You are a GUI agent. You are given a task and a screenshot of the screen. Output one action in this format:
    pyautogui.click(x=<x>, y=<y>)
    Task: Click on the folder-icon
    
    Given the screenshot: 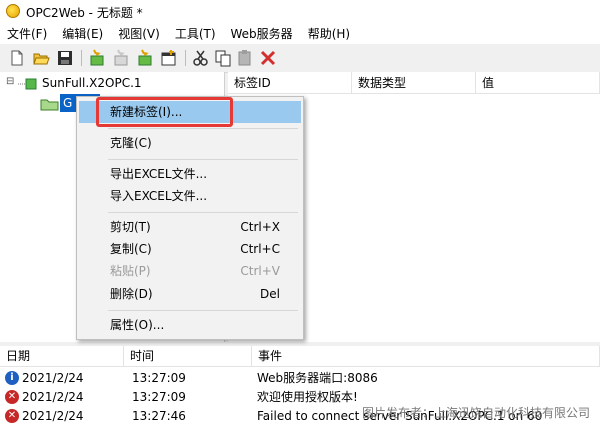 What is the action you would take?
    pyautogui.click(x=49, y=105)
    